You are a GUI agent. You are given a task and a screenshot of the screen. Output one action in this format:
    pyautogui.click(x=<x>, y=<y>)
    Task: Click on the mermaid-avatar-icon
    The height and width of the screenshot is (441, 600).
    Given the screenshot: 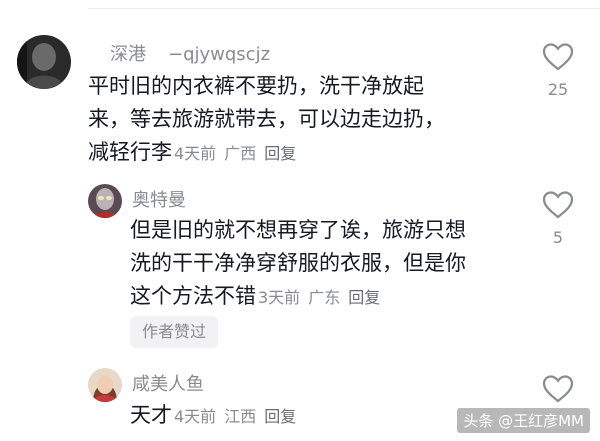 What is the action you would take?
    pyautogui.click(x=105, y=385)
    